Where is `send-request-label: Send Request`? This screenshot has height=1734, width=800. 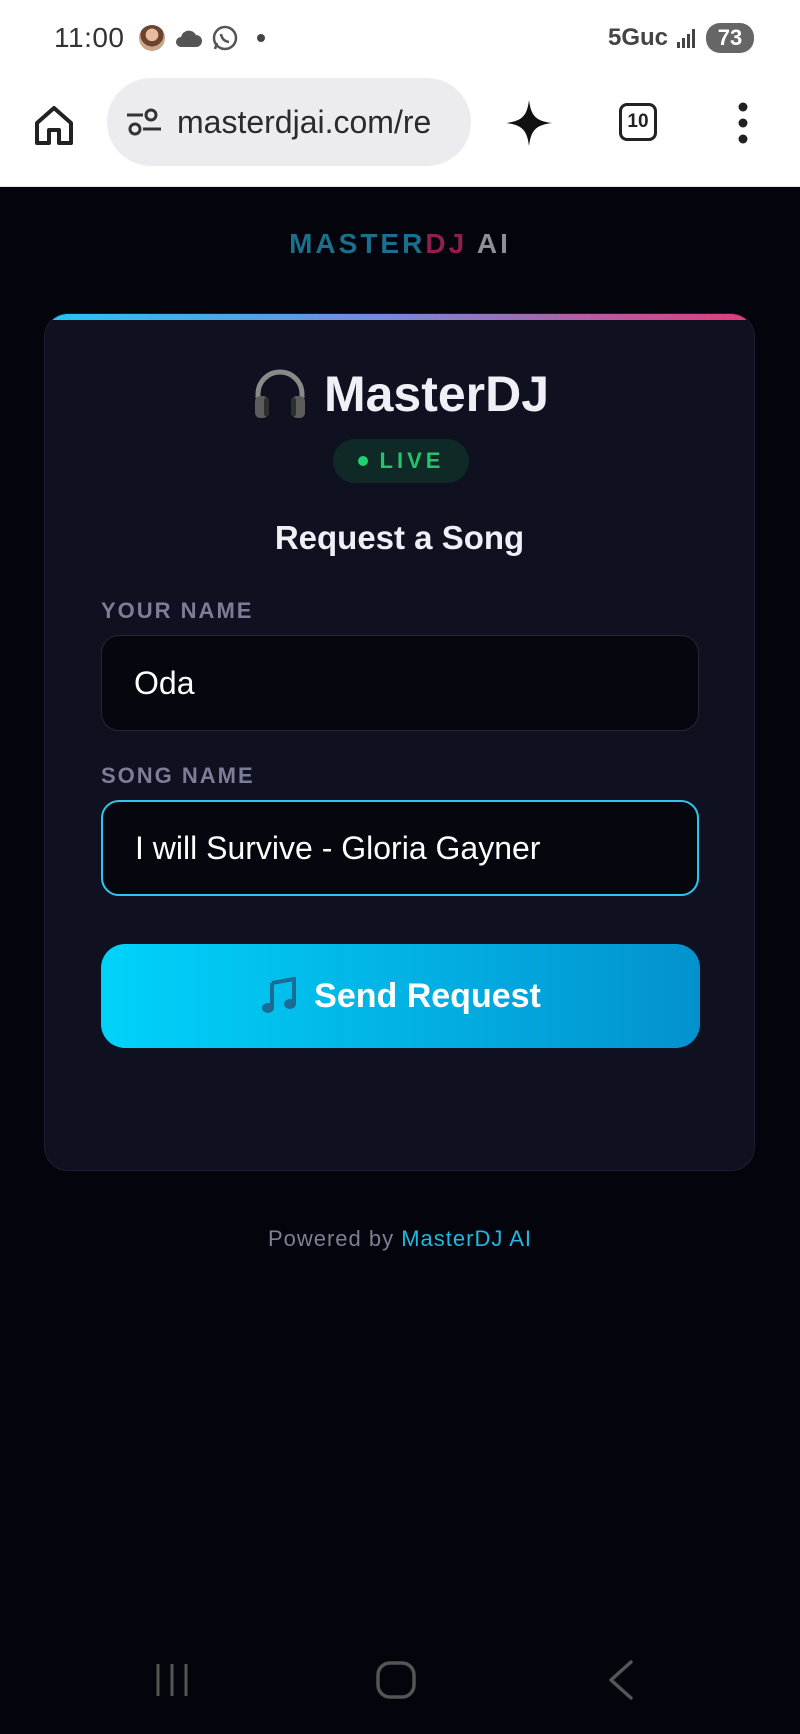 send-request-label: Send Request is located at coordinates (427, 995).